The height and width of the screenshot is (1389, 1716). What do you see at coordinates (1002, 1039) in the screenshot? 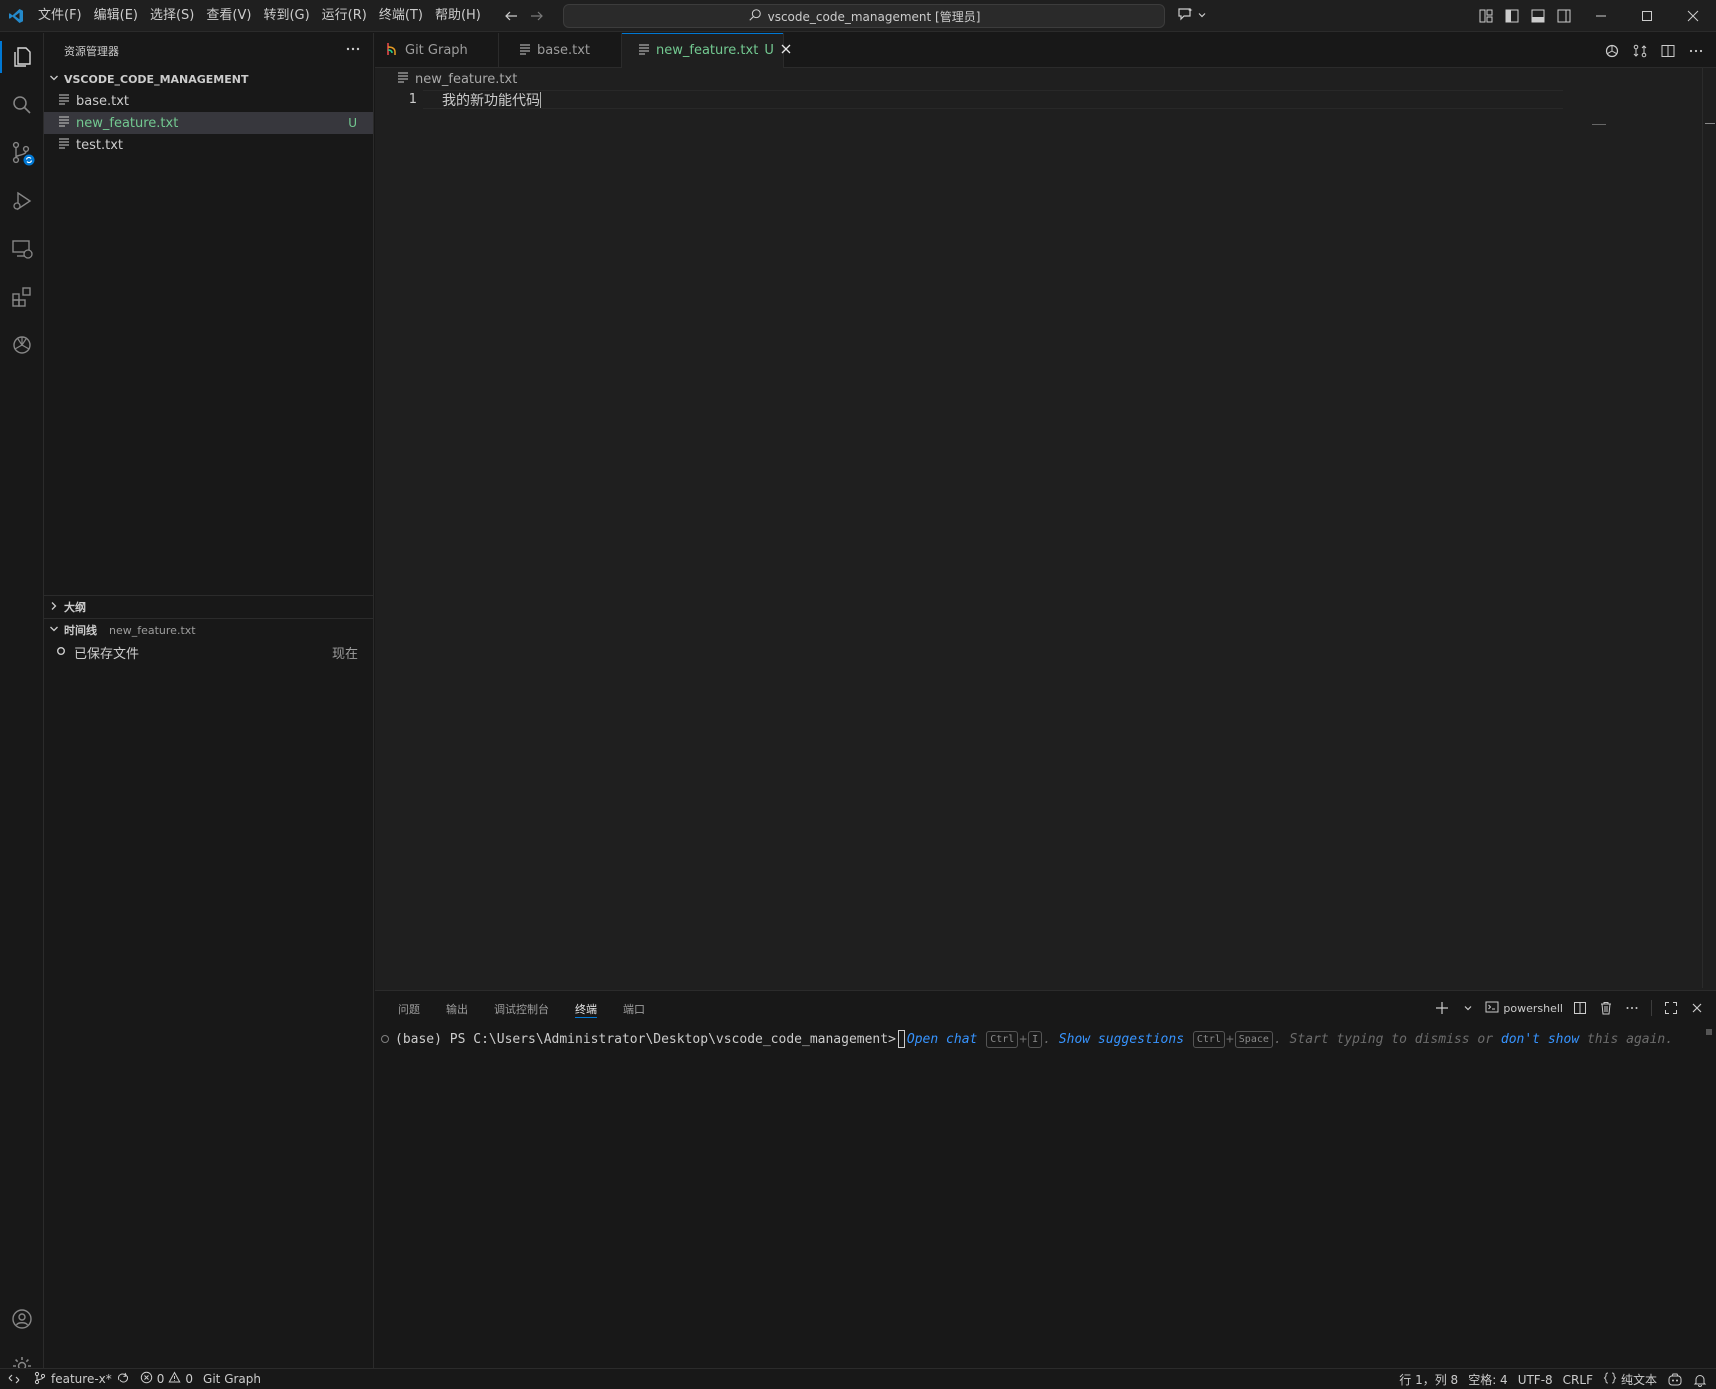
I see `kbd-ctrl: Ctrl` at bounding box center [1002, 1039].